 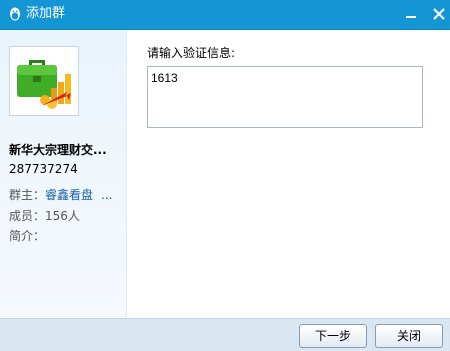 What do you see at coordinates (46, 13) in the screenshot?
I see `window-title: 添加群` at bounding box center [46, 13].